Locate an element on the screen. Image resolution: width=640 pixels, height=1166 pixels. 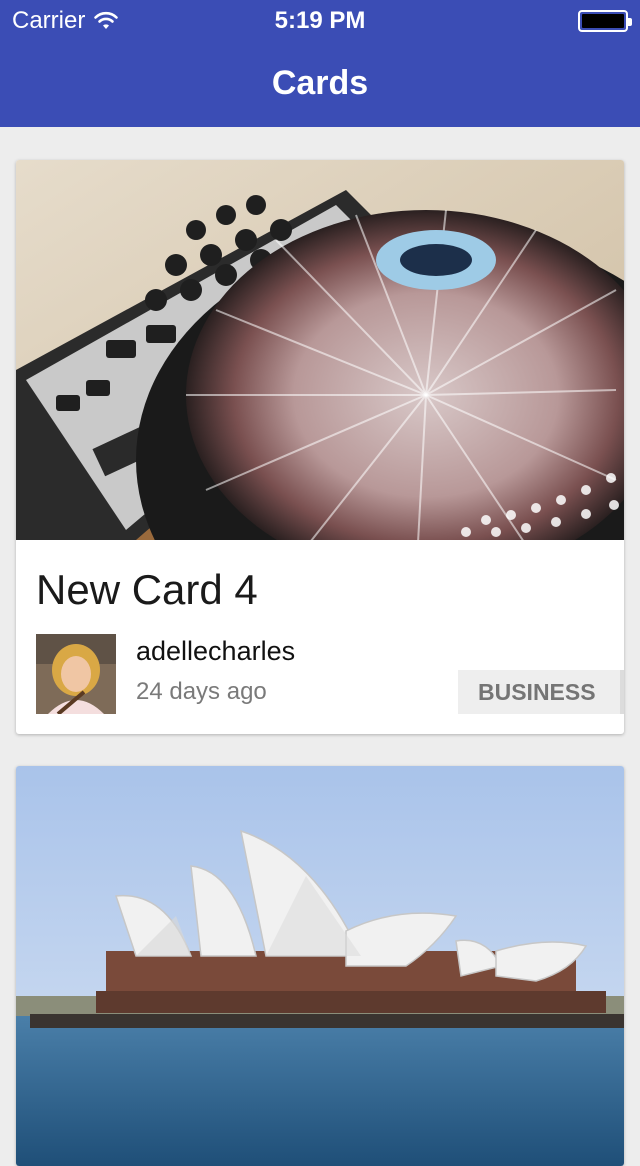
card-title: New Card 4 is located at coordinates (147, 589).